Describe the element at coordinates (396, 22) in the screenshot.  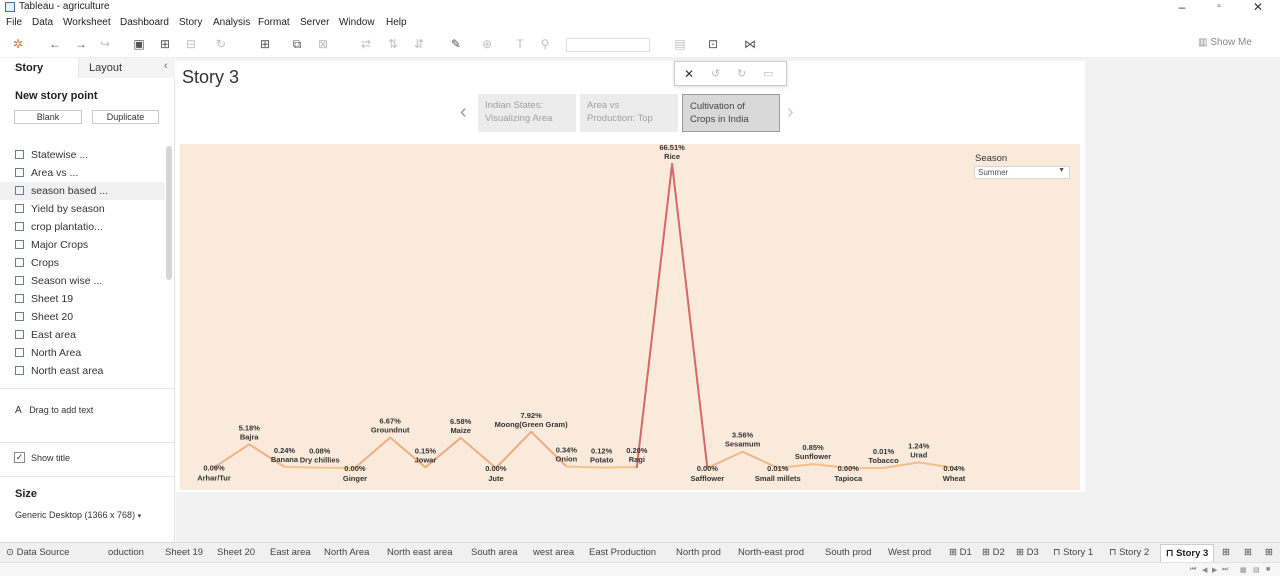
I see `menu-help: Help` at that location.